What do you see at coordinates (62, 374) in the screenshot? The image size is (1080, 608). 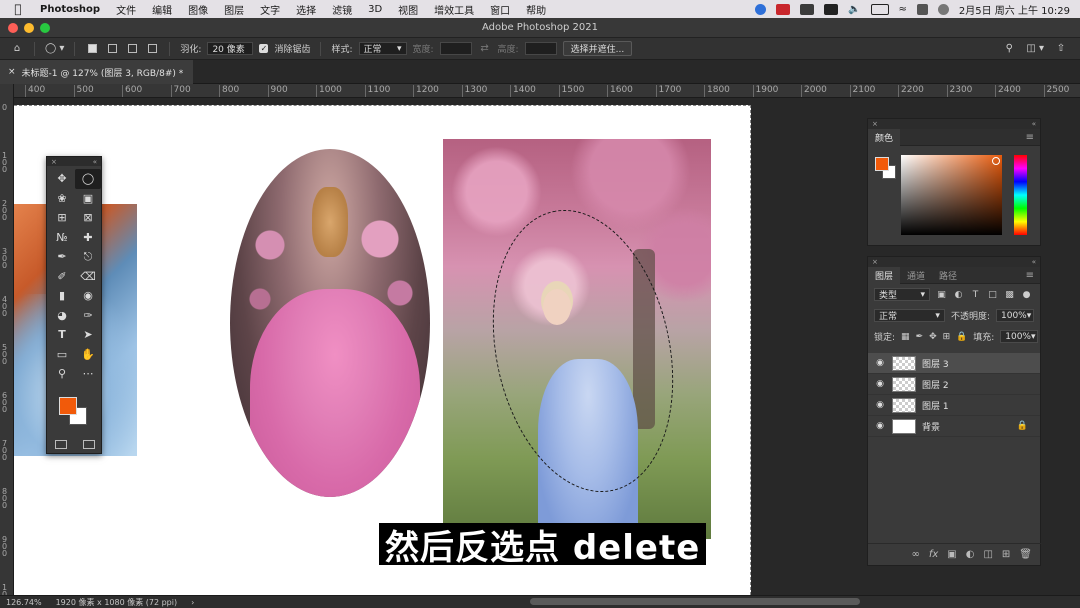 I see `zoom-tool-icon: ⚲` at bounding box center [62, 374].